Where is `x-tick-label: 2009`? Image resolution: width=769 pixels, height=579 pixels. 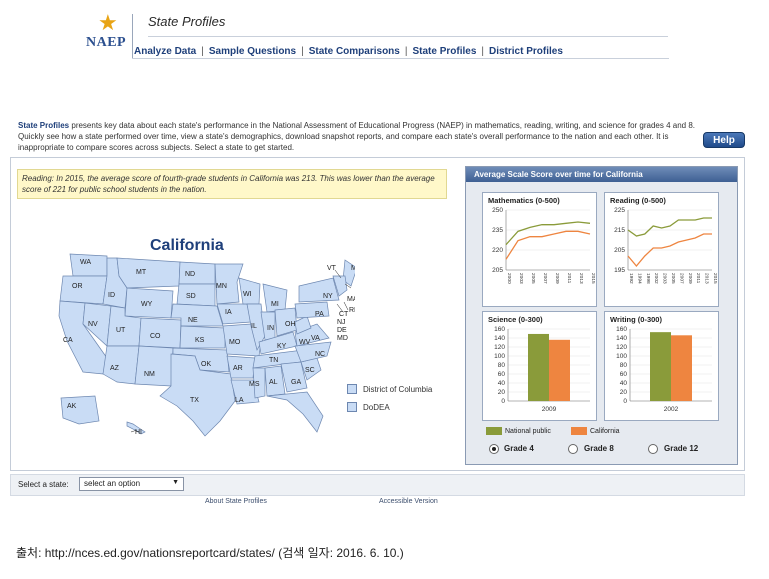 x-tick-label: 2009 is located at coordinates (690, 278).